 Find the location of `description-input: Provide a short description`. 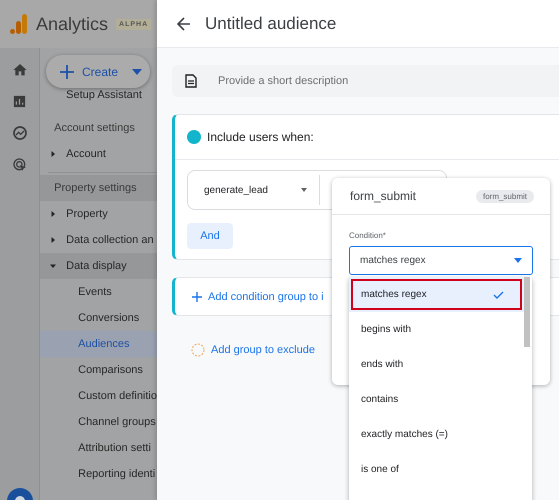

description-input: Provide a short description is located at coordinates (387, 81).